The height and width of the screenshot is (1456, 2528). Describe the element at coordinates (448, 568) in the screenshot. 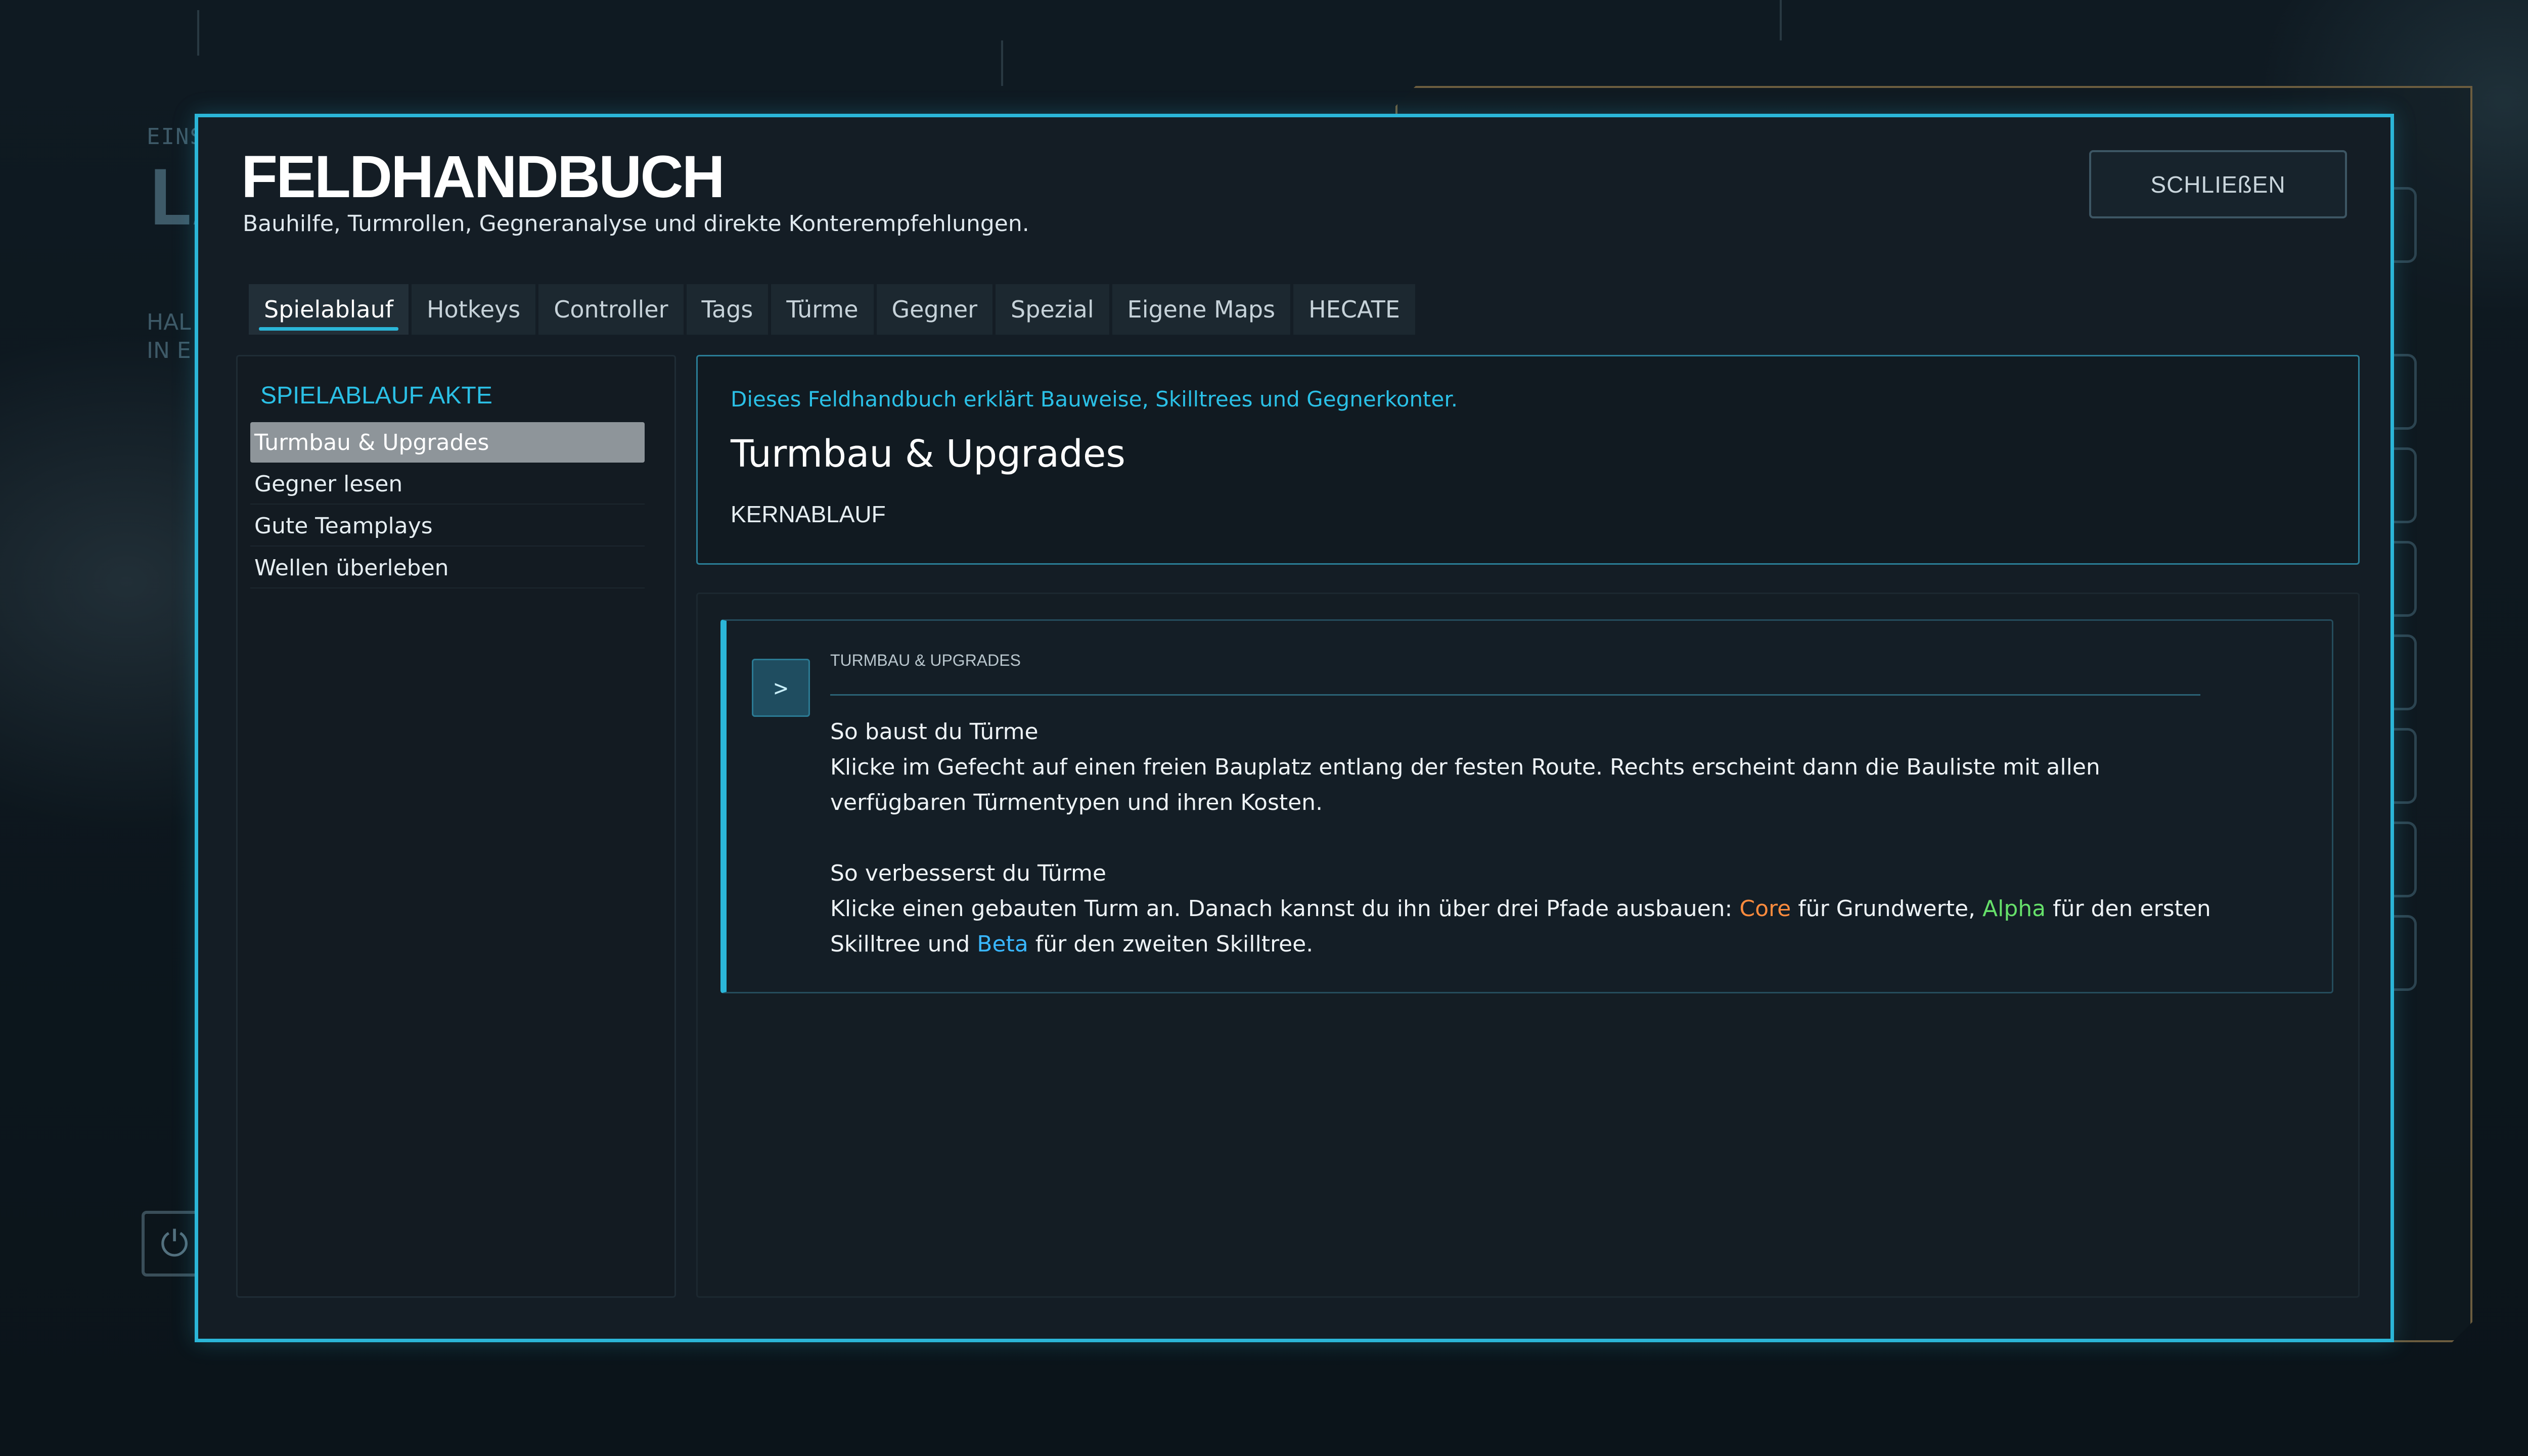

I see `sidebar-item-wellen: Wellen überleben` at that location.